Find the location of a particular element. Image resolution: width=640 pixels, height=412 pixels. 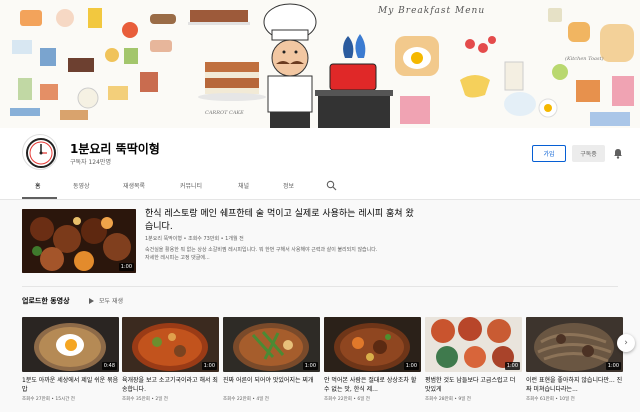

section-divider is located at coordinates (320, 286).